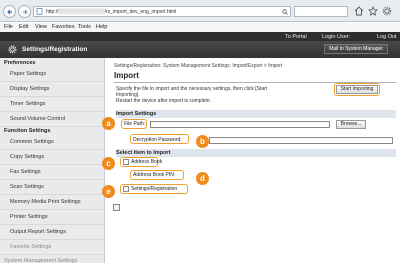 Image resolution: width=400 pixels, height=269 pixels. I want to click on back-arrow-icon, so click(9, 12).